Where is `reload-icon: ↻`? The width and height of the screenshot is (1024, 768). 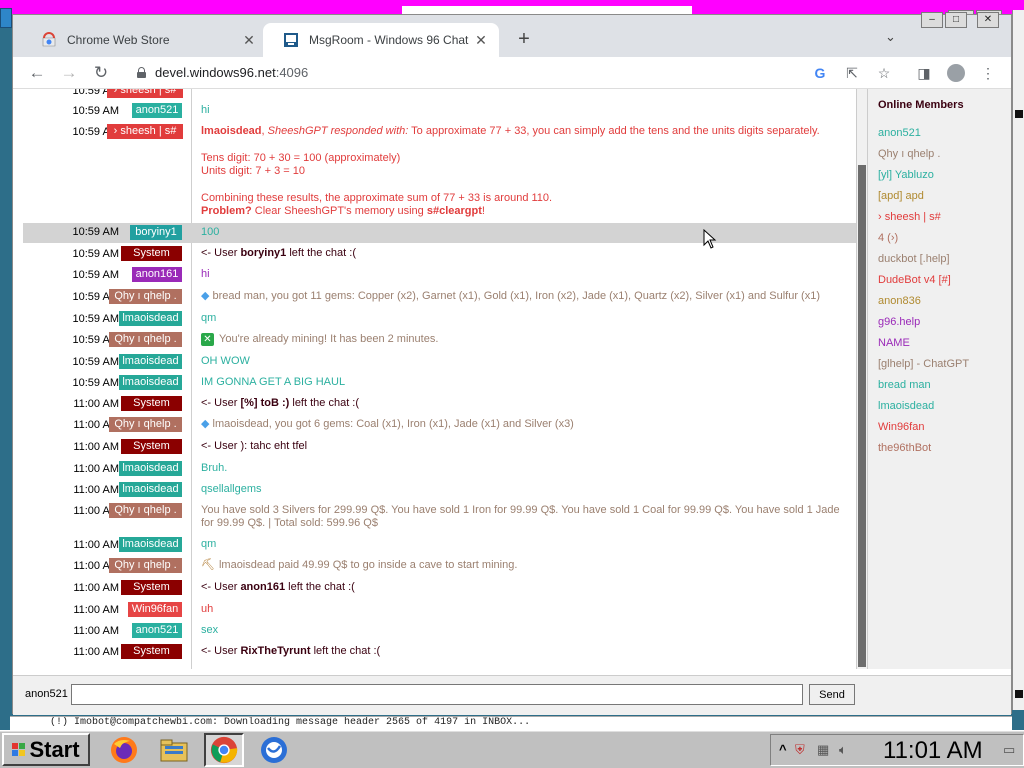 reload-icon: ↻ is located at coordinates (101, 73).